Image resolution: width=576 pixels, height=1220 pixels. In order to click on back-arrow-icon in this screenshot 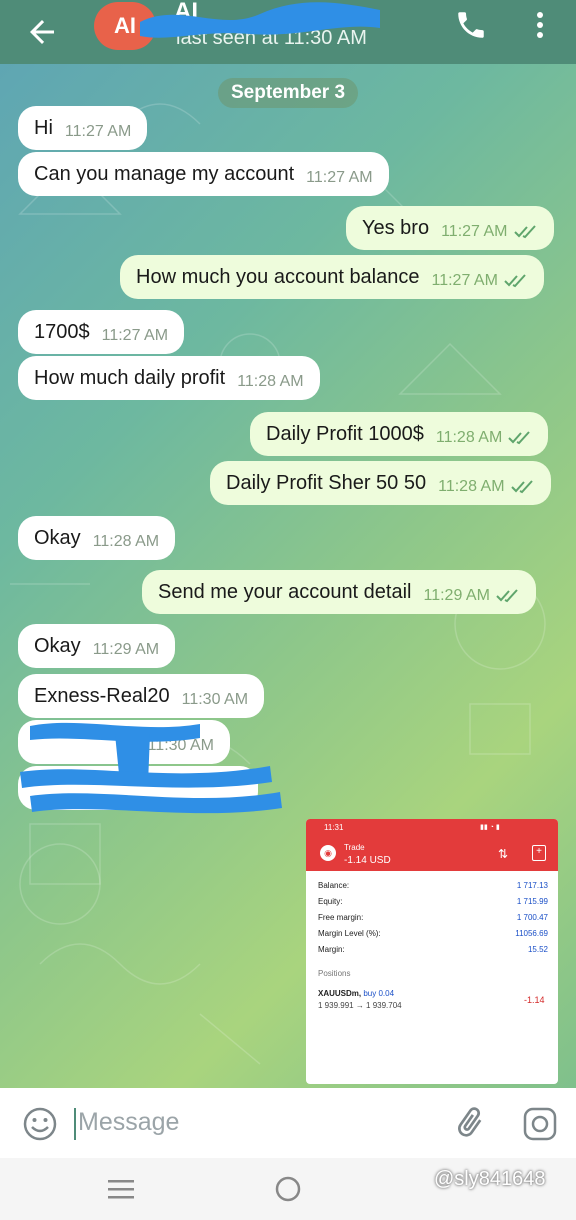, I will do `click(42, 32)`.